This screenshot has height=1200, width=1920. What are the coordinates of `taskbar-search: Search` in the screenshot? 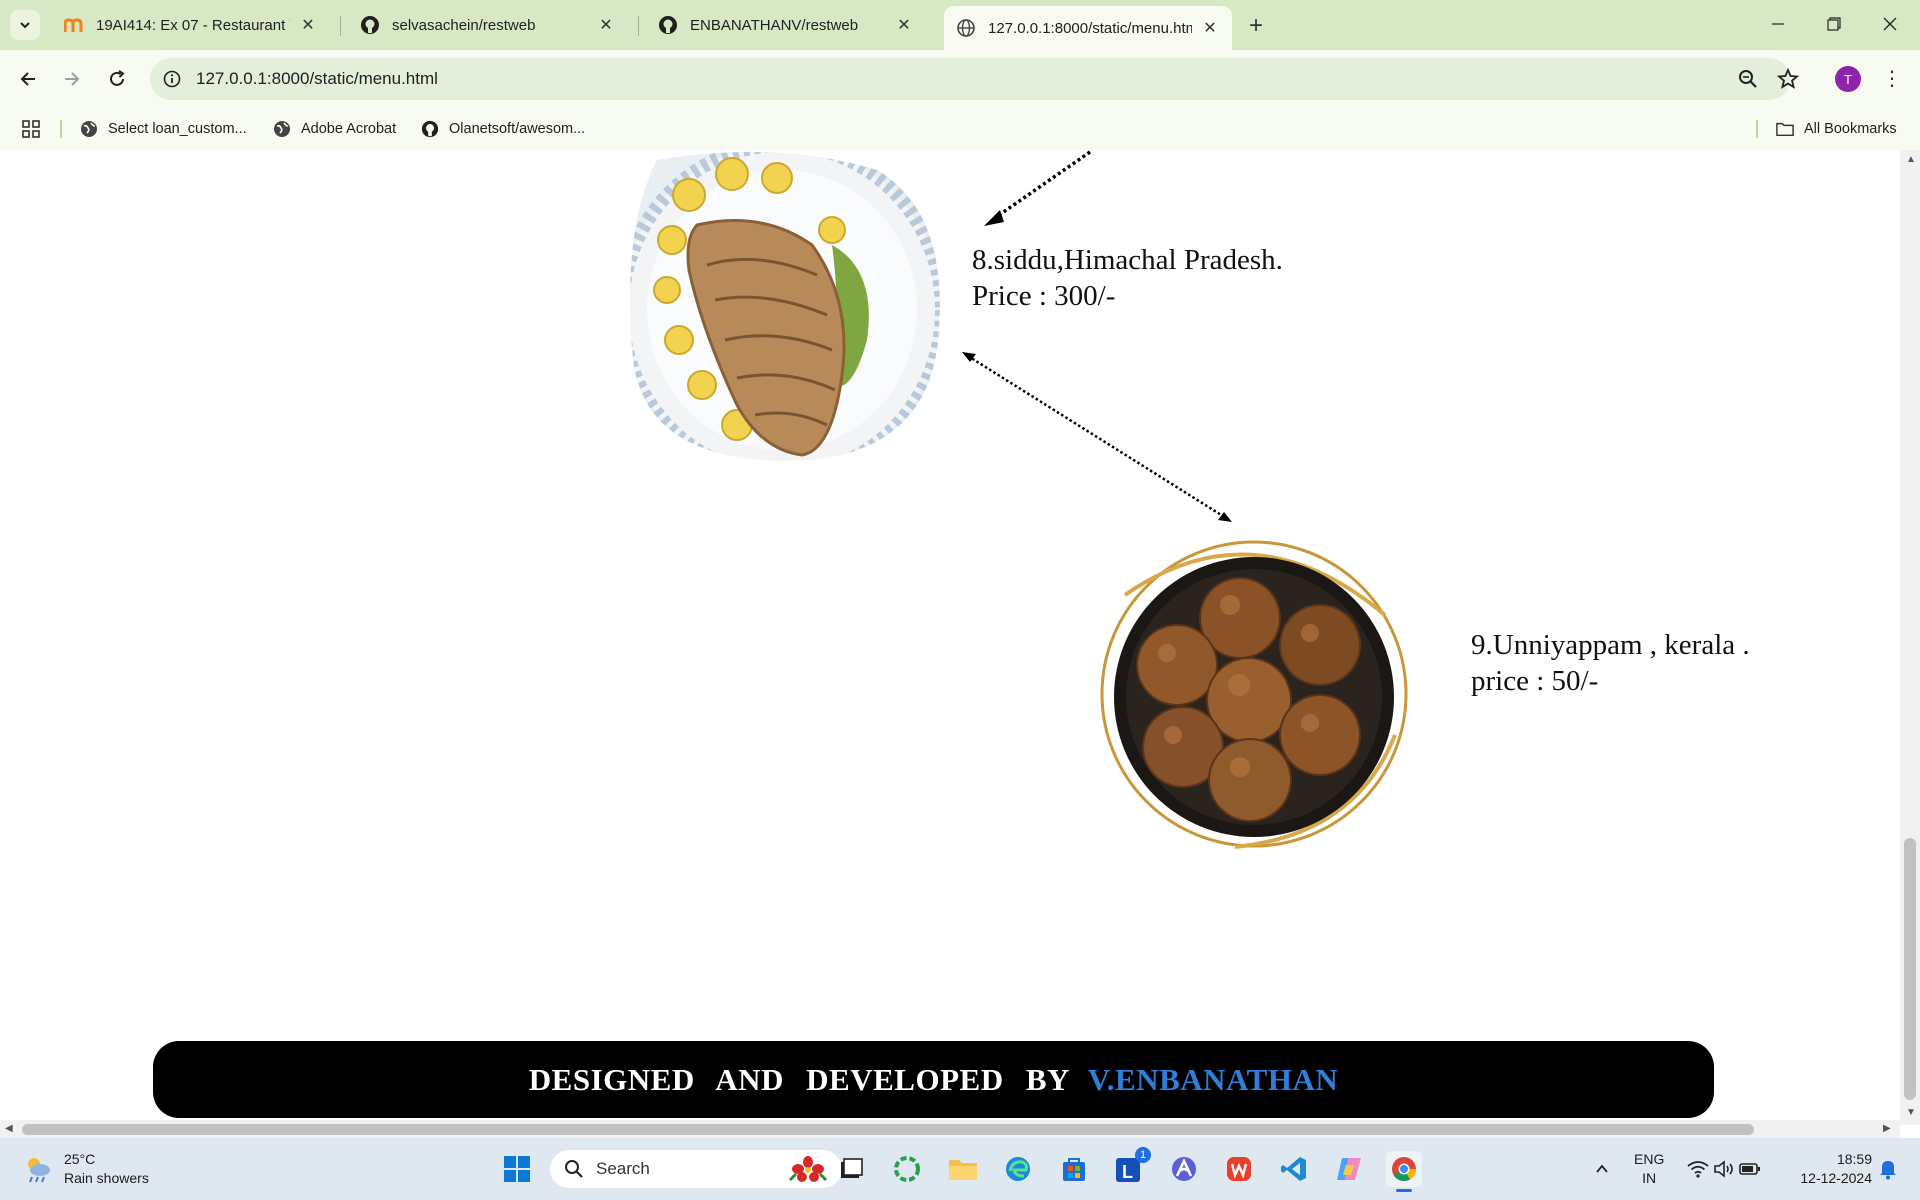 It's located at (696, 1169).